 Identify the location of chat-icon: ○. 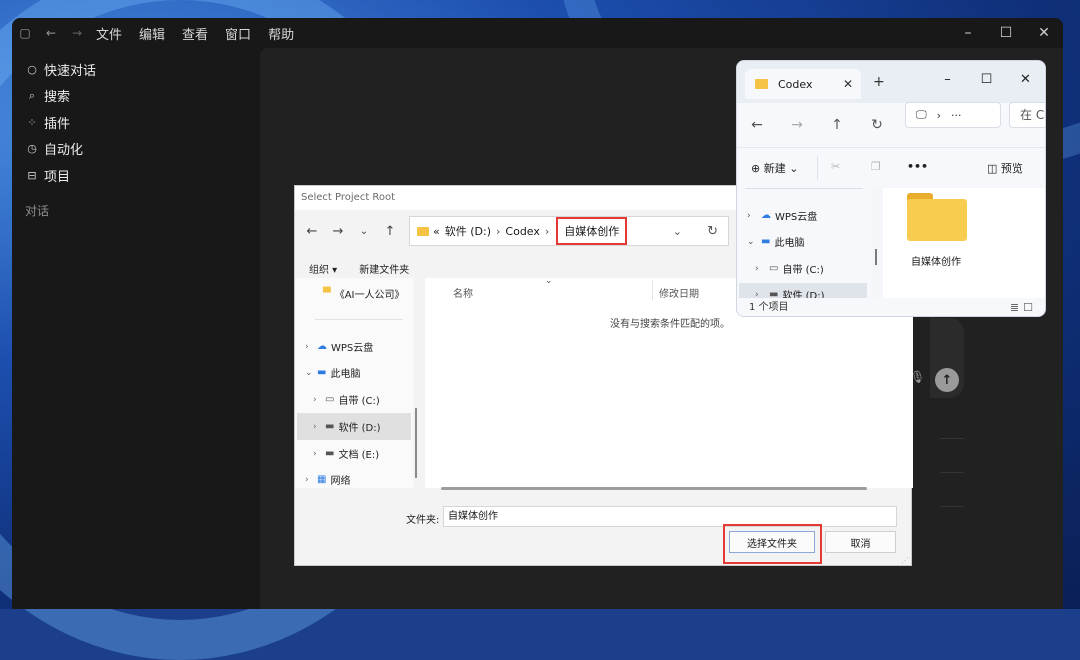
(32, 69).